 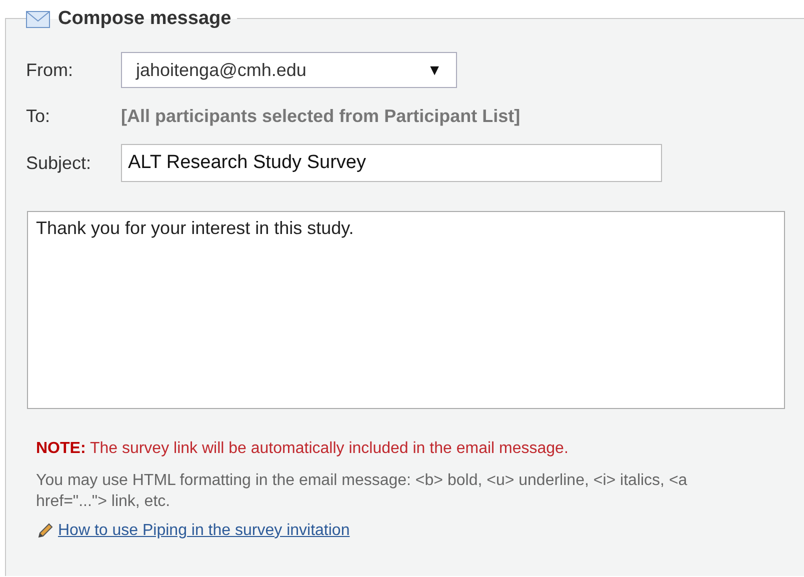 What do you see at coordinates (50, 70) in the screenshot?
I see `from-label: From:` at bounding box center [50, 70].